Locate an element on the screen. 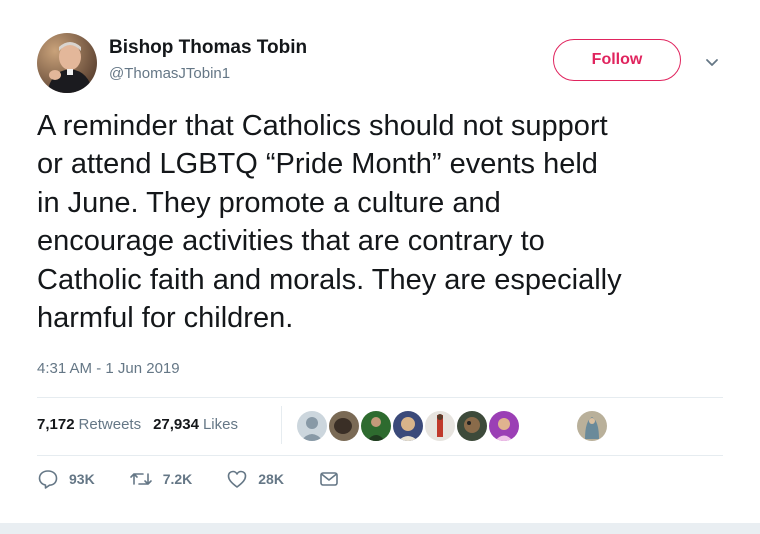 The height and width of the screenshot is (534, 760). reply-icon is located at coordinates (48, 479).